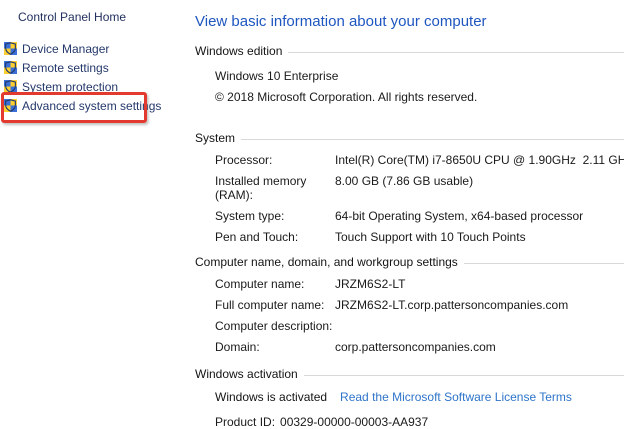 This screenshot has width=624, height=429. I want to click on section-header-windows-activation: Windows activation, so click(409, 374).